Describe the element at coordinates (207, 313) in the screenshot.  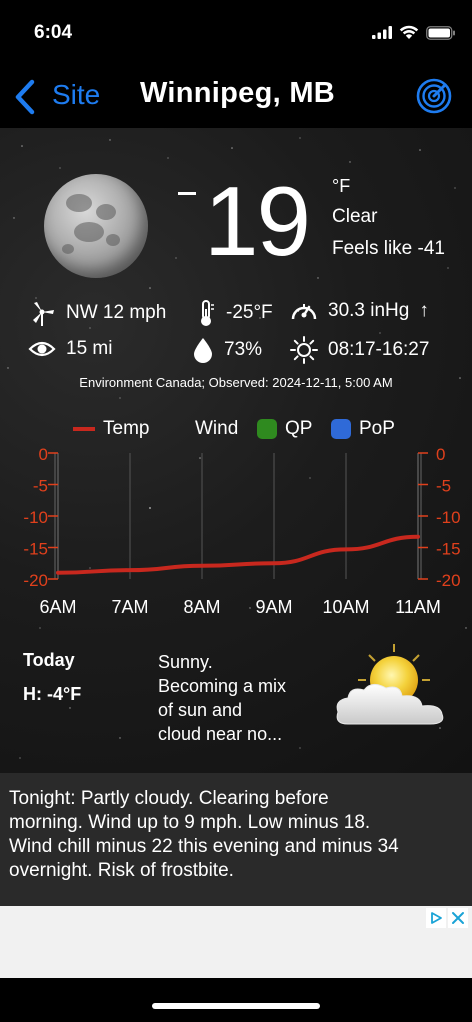
I see `thermometer-icon` at that location.